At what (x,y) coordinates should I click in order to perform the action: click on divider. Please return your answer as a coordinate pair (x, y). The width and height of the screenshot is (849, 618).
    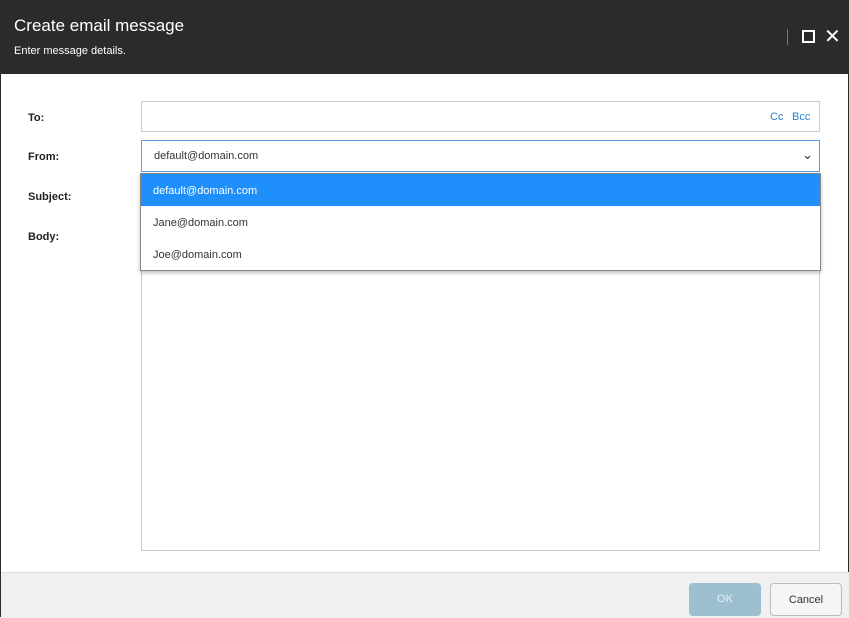
    Looking at the image, I should click on (787, 37).